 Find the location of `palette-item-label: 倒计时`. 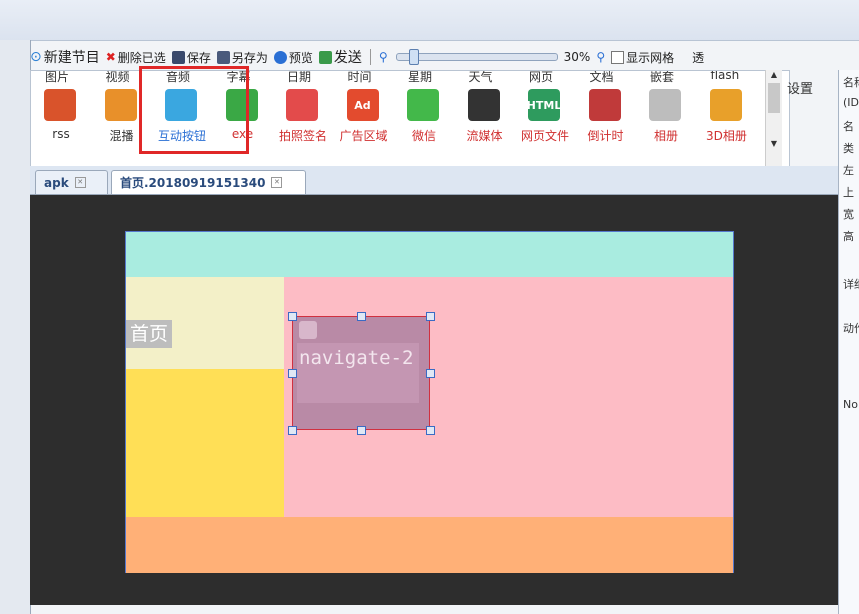

palette-item-label: 倒计时 is located at coordinates (605, 136).